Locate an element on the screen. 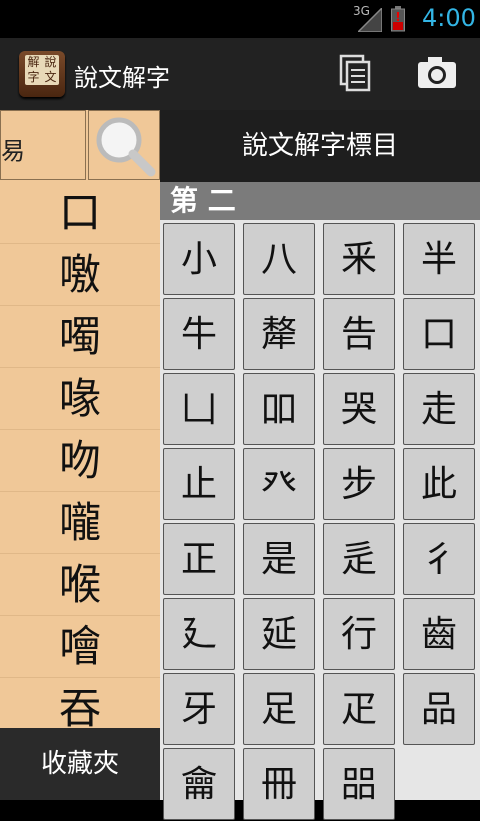  search-value: 易 is located at coordinates (13, 151).